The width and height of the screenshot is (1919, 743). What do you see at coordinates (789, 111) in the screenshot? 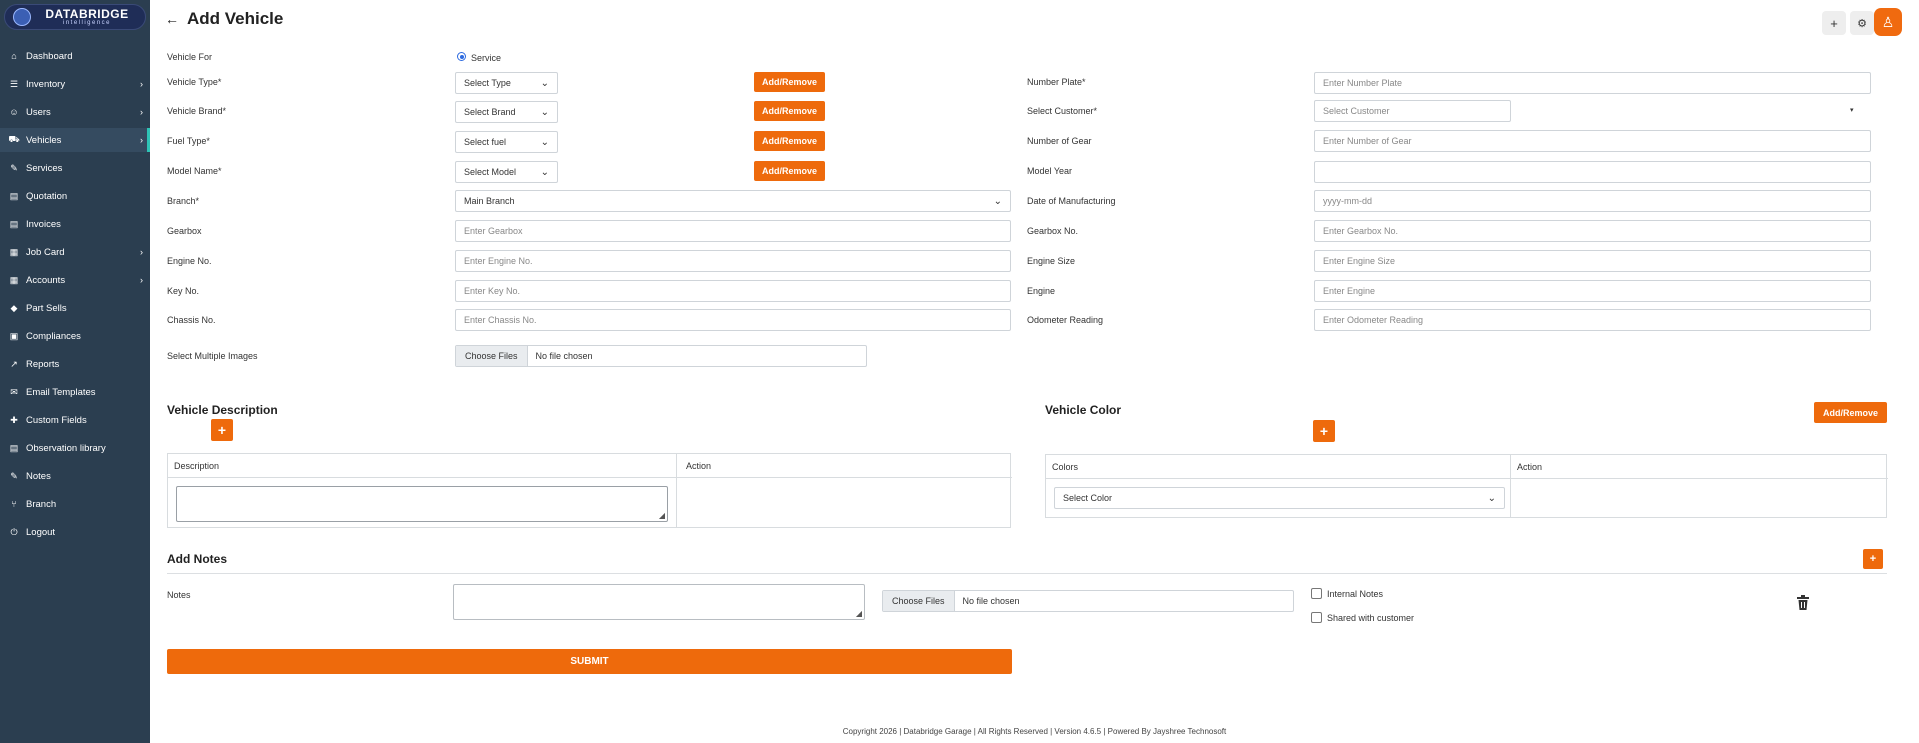
I see `vehicle-brand-add-remove-button: Add/Remove` at bounding box center [789, 111].